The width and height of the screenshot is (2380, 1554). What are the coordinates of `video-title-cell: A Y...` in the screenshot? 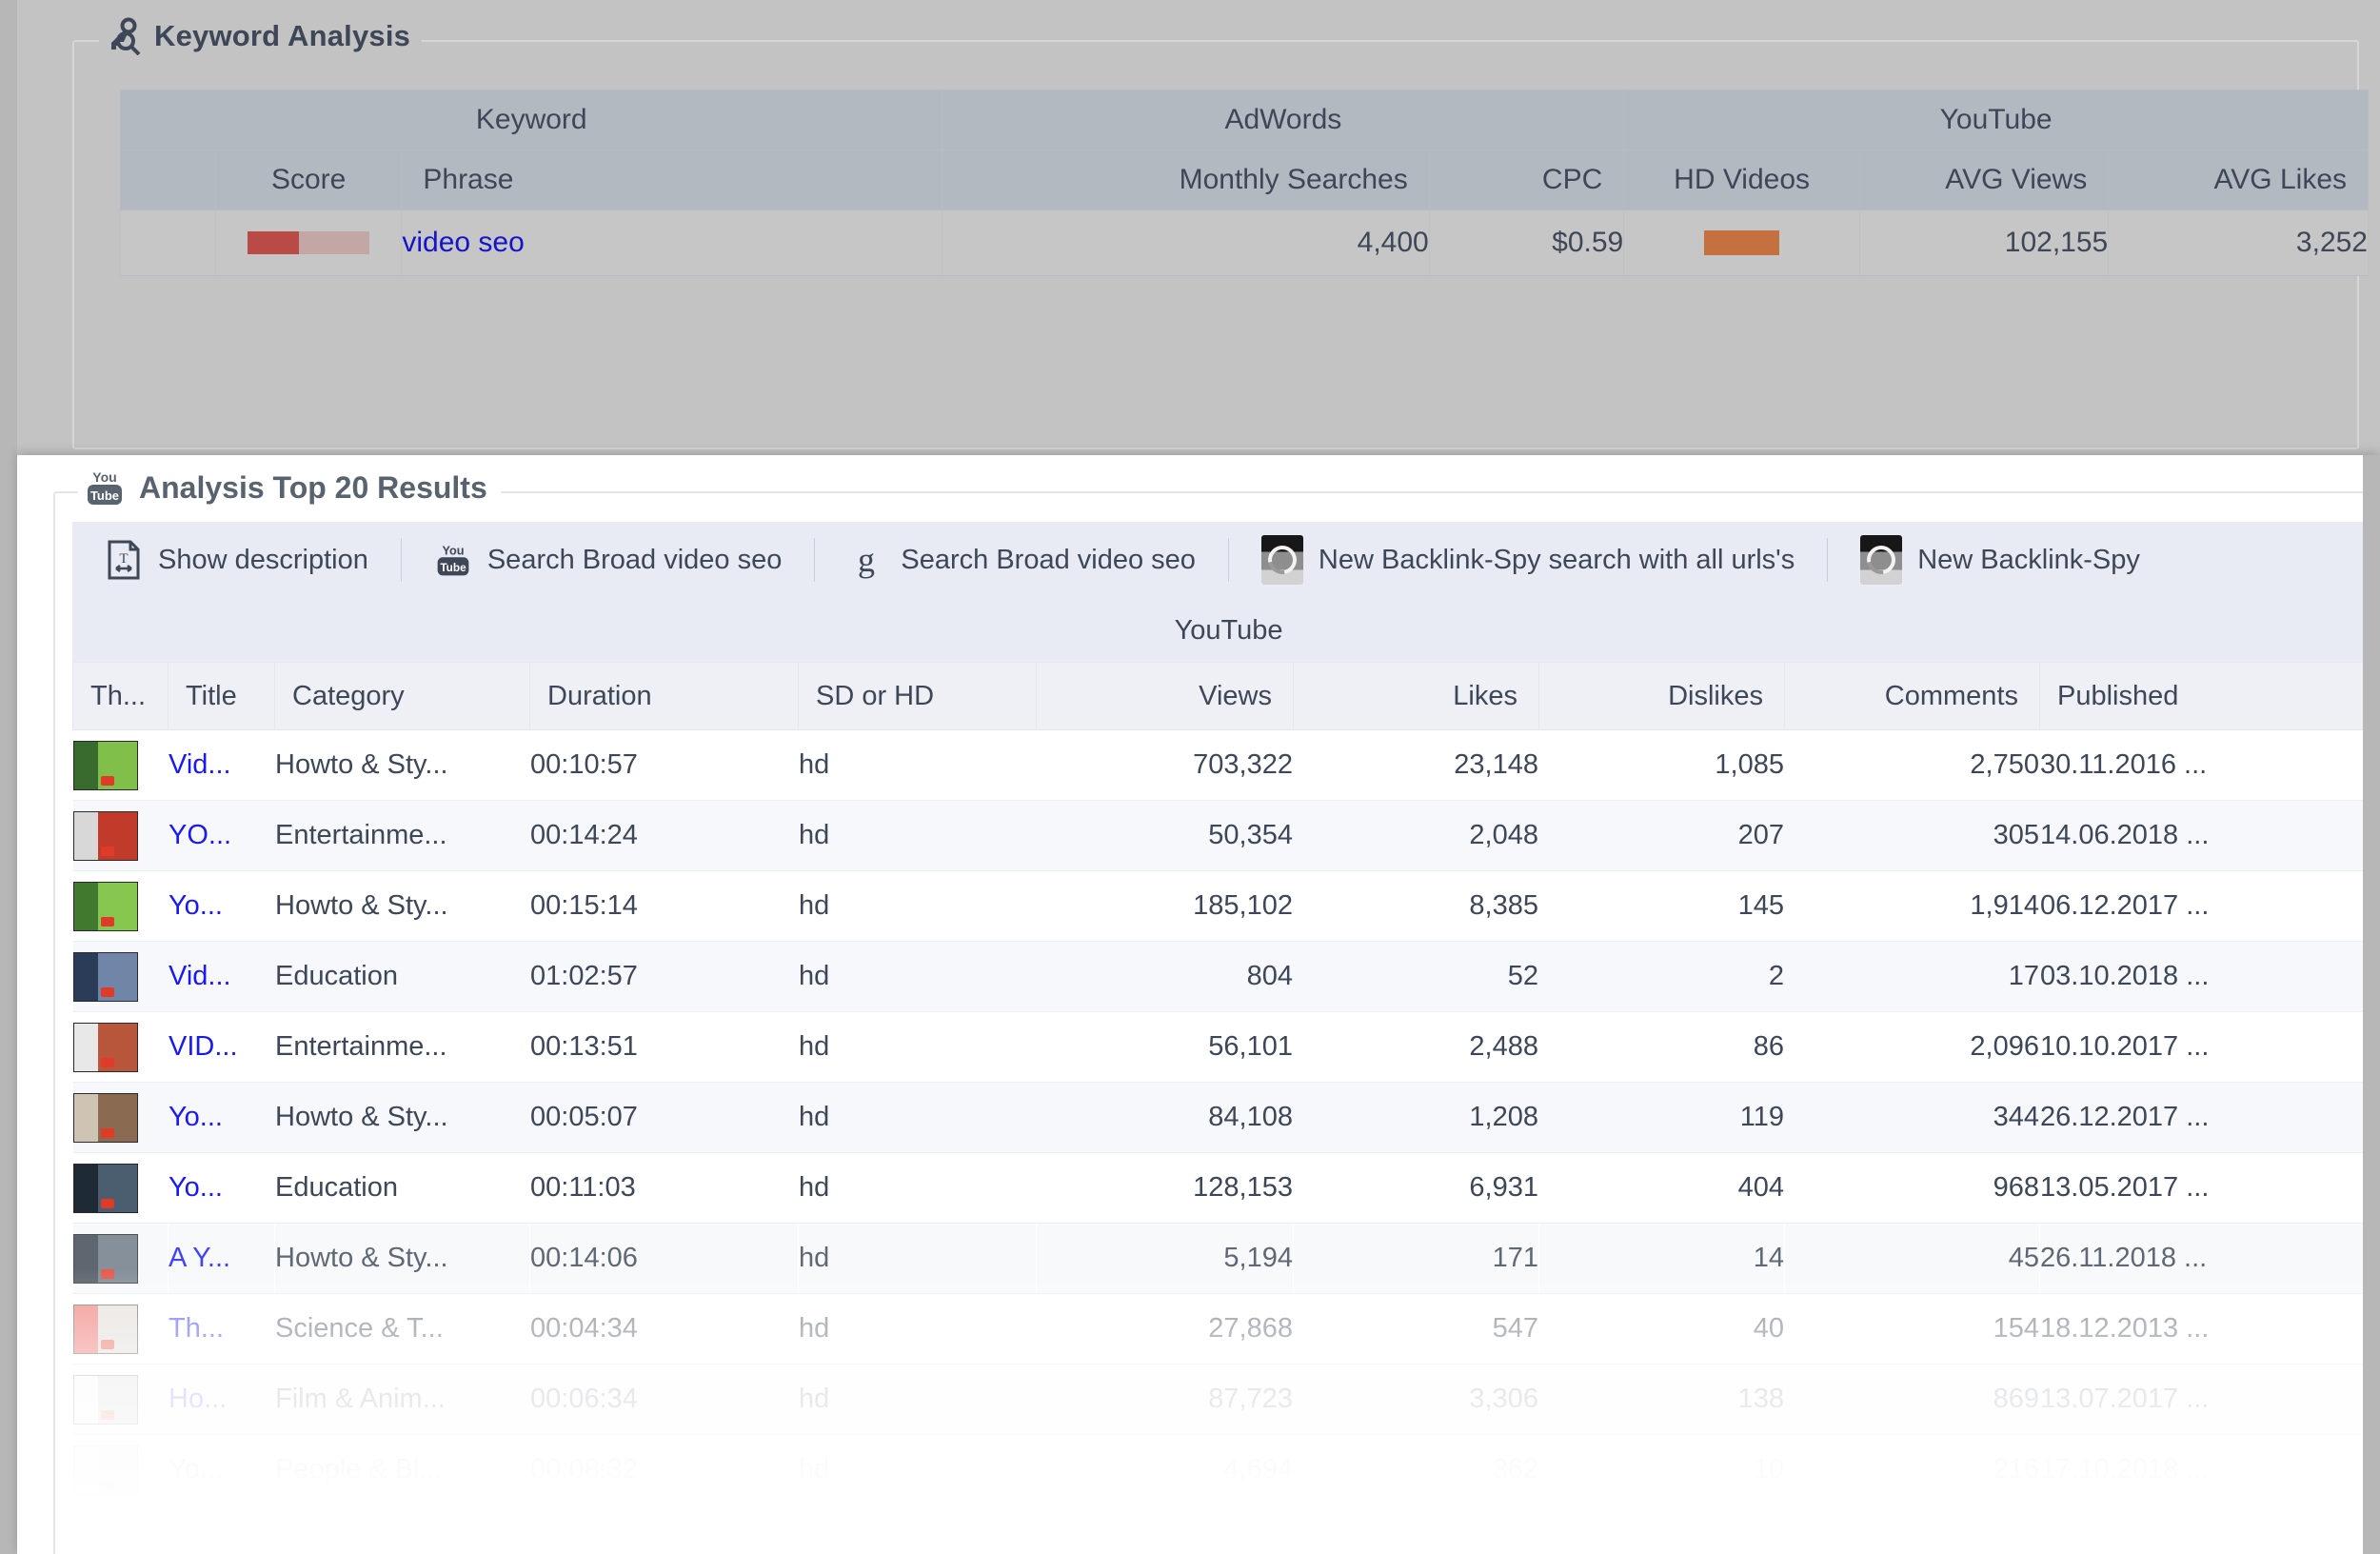 It's located at (221, 1258).